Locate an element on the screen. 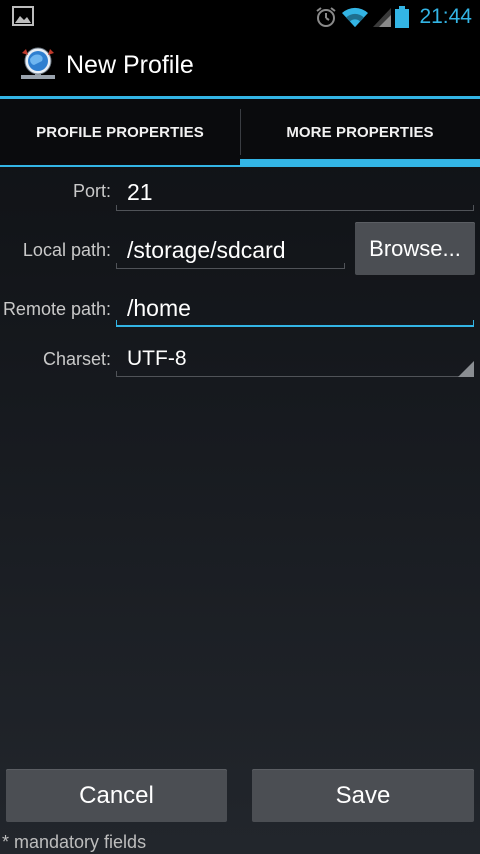 This screenshot has height=854, width=480. remote-path-field is located at coordinates (295, 308).